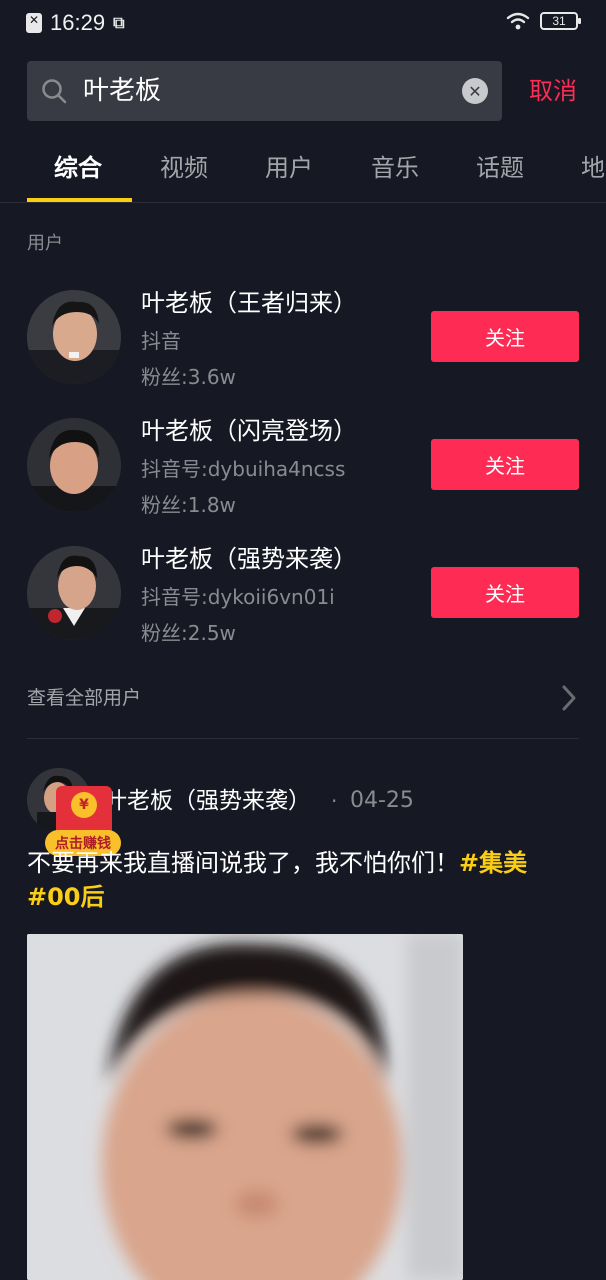 This screenshot has width=606, height=1280. I want to click on result-tabs: 综合 视频 用户 音乐 话题 地, so click(303, 171).